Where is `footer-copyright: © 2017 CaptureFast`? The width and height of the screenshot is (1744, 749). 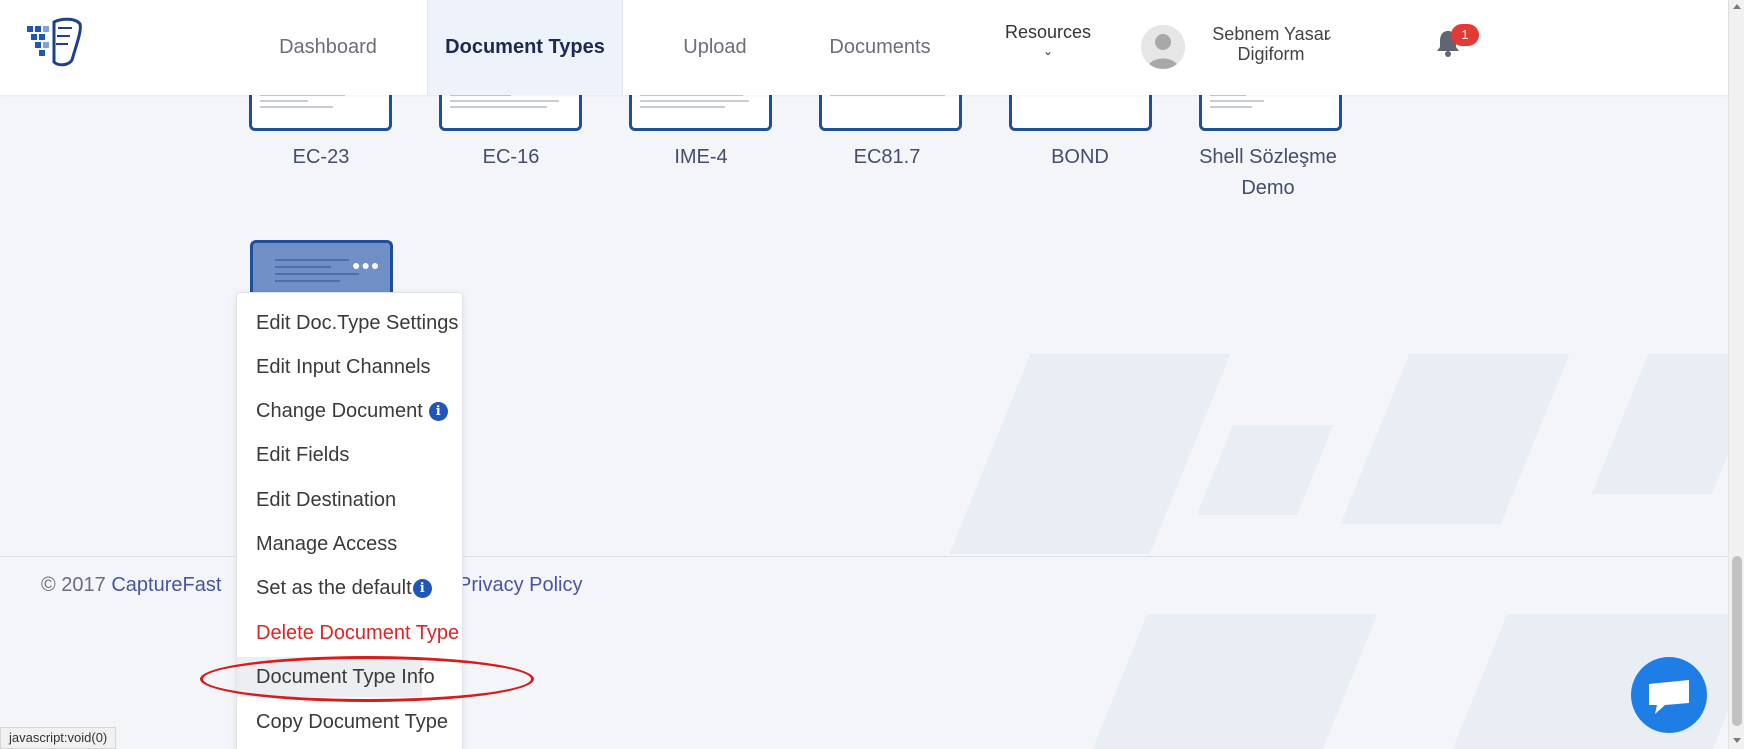 footer-copyright: © 2017 CaptureFast is located at coordinates (131, 585).